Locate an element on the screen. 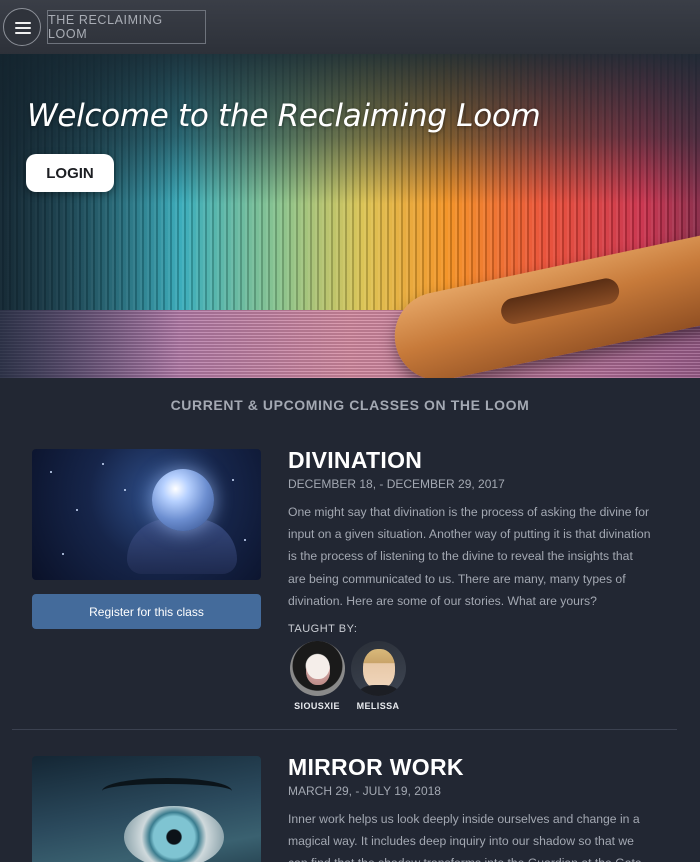  teacher-melissa: MELISSA is located at coordinates (378, 676).